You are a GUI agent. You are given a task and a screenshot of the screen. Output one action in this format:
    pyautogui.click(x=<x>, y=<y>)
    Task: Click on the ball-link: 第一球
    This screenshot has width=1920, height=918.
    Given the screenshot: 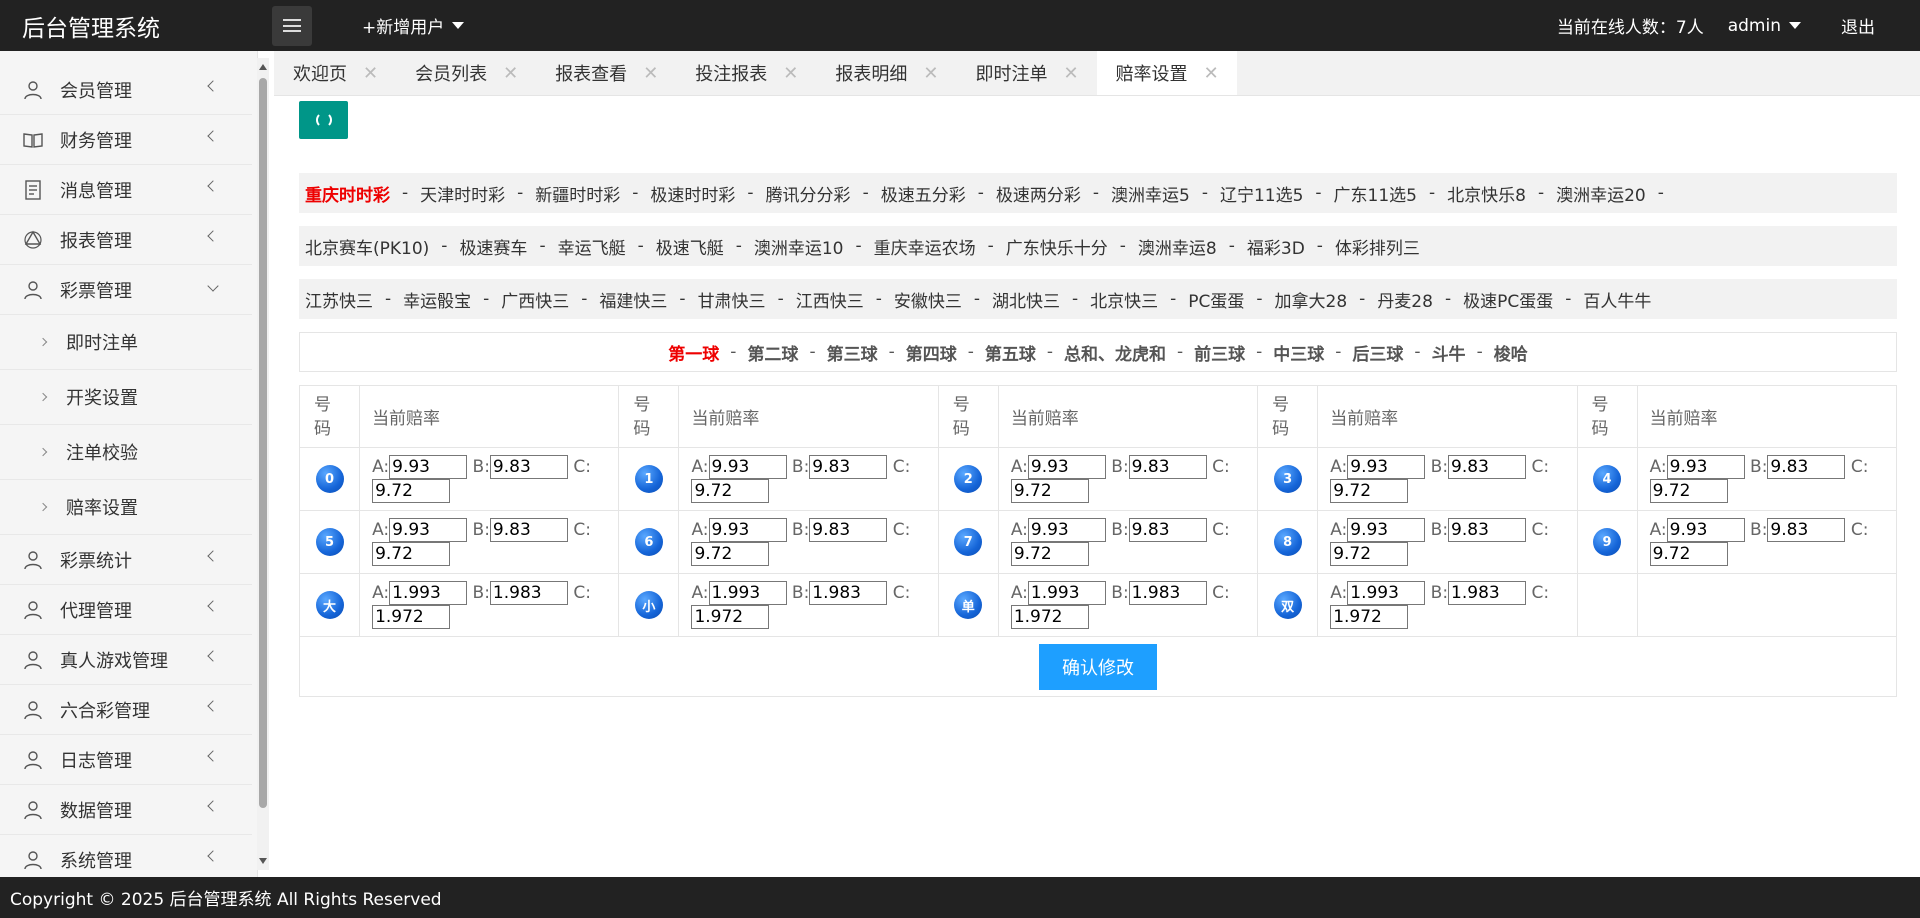 What is the action you would take?
    pyautogui.click(x=693, y=352)
    